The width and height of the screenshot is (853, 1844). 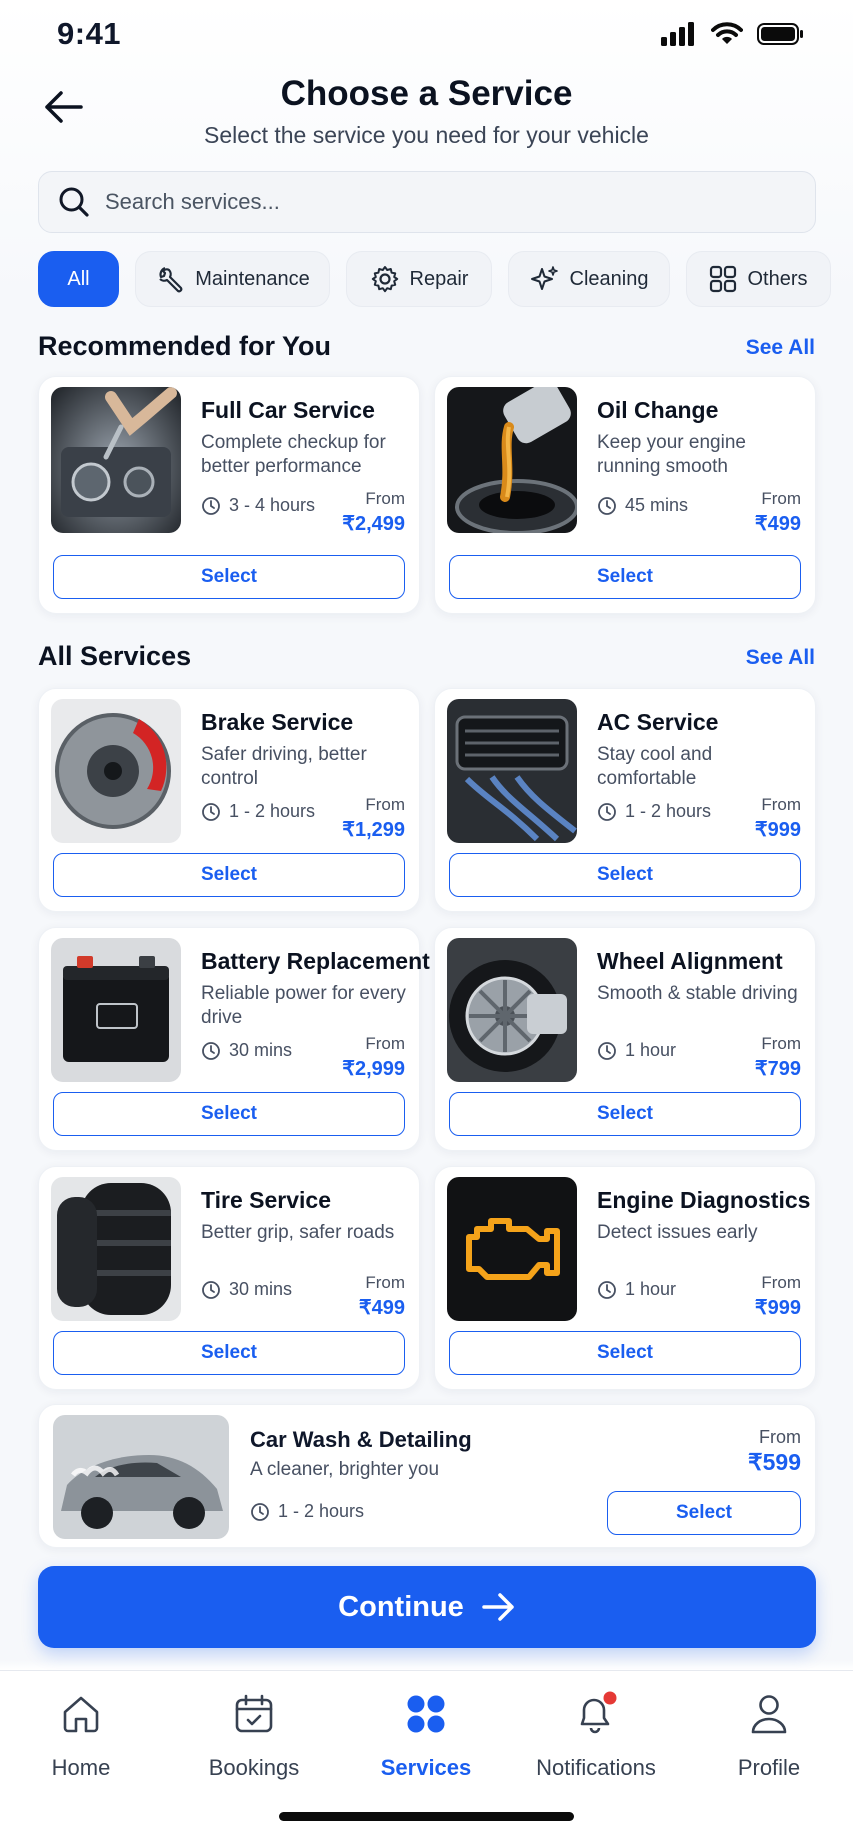 I want to click on wrench-icon, so click(x=171, y=279).